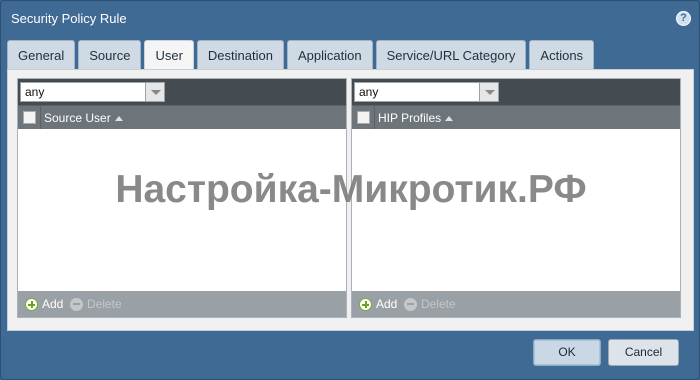 The image size is (700, 380). I want to click on help-icon: ?, so click(683, 18).